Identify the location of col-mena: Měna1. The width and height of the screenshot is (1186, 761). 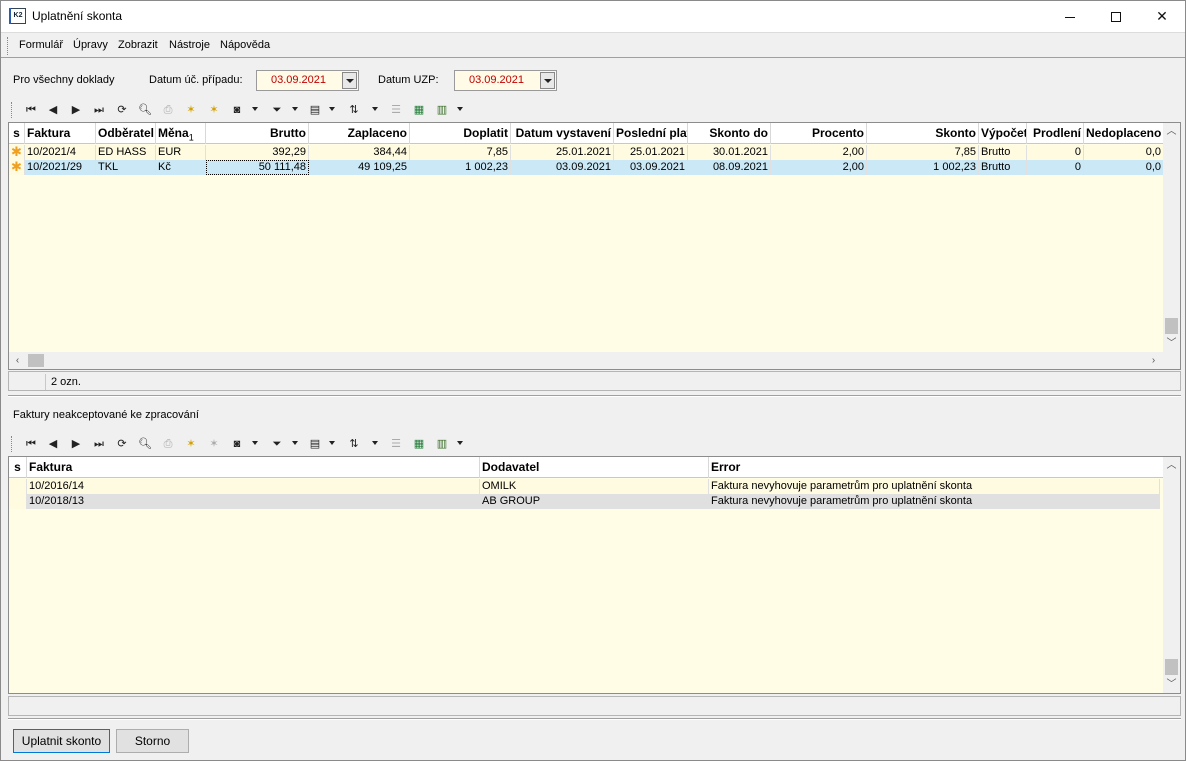
(181, 133).